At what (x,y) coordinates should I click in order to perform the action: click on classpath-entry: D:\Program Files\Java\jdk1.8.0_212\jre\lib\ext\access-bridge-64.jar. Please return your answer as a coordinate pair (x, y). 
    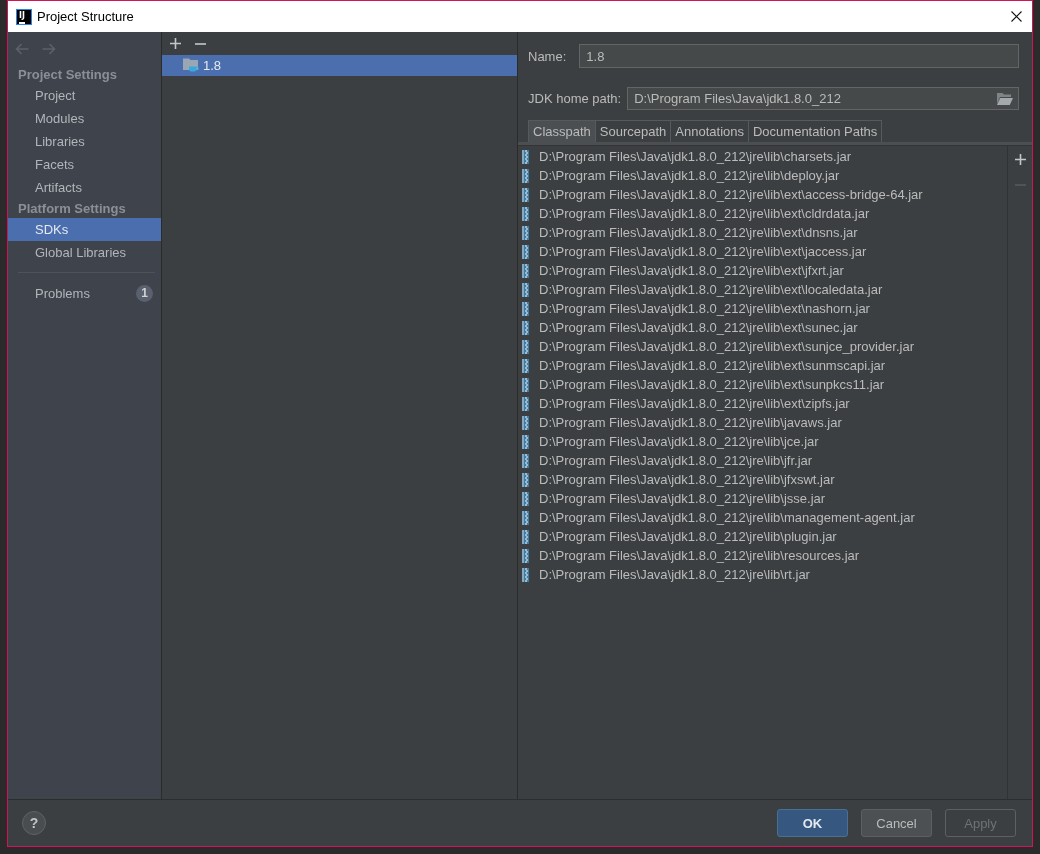
    Looking at the image, I should click on (731, 194).